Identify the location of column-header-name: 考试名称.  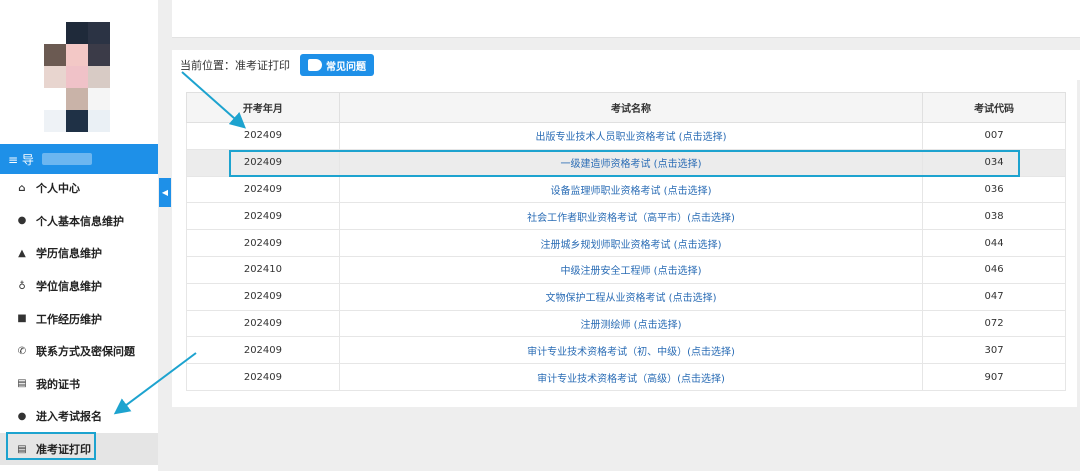
(631, 107).